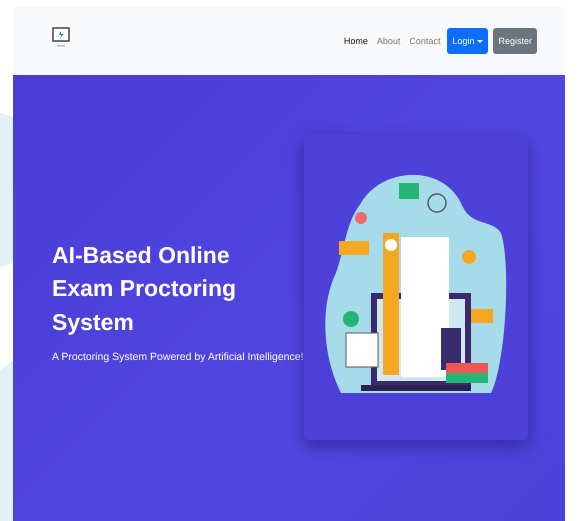 The height and width of the screenshot is (521, 578). I want to click on hero-title: AI-Based Online Exam Proctoring System, so click(145, 289).